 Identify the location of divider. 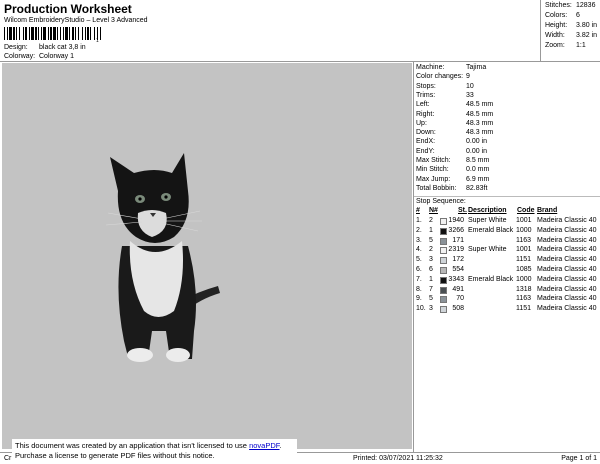
(507, 196).